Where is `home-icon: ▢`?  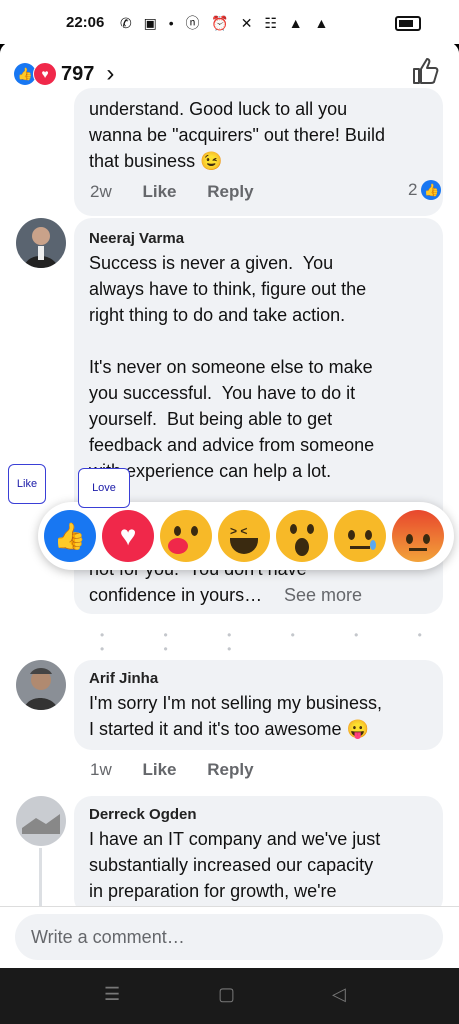
home-icon: ▢ is located at coordinates (226, 994).